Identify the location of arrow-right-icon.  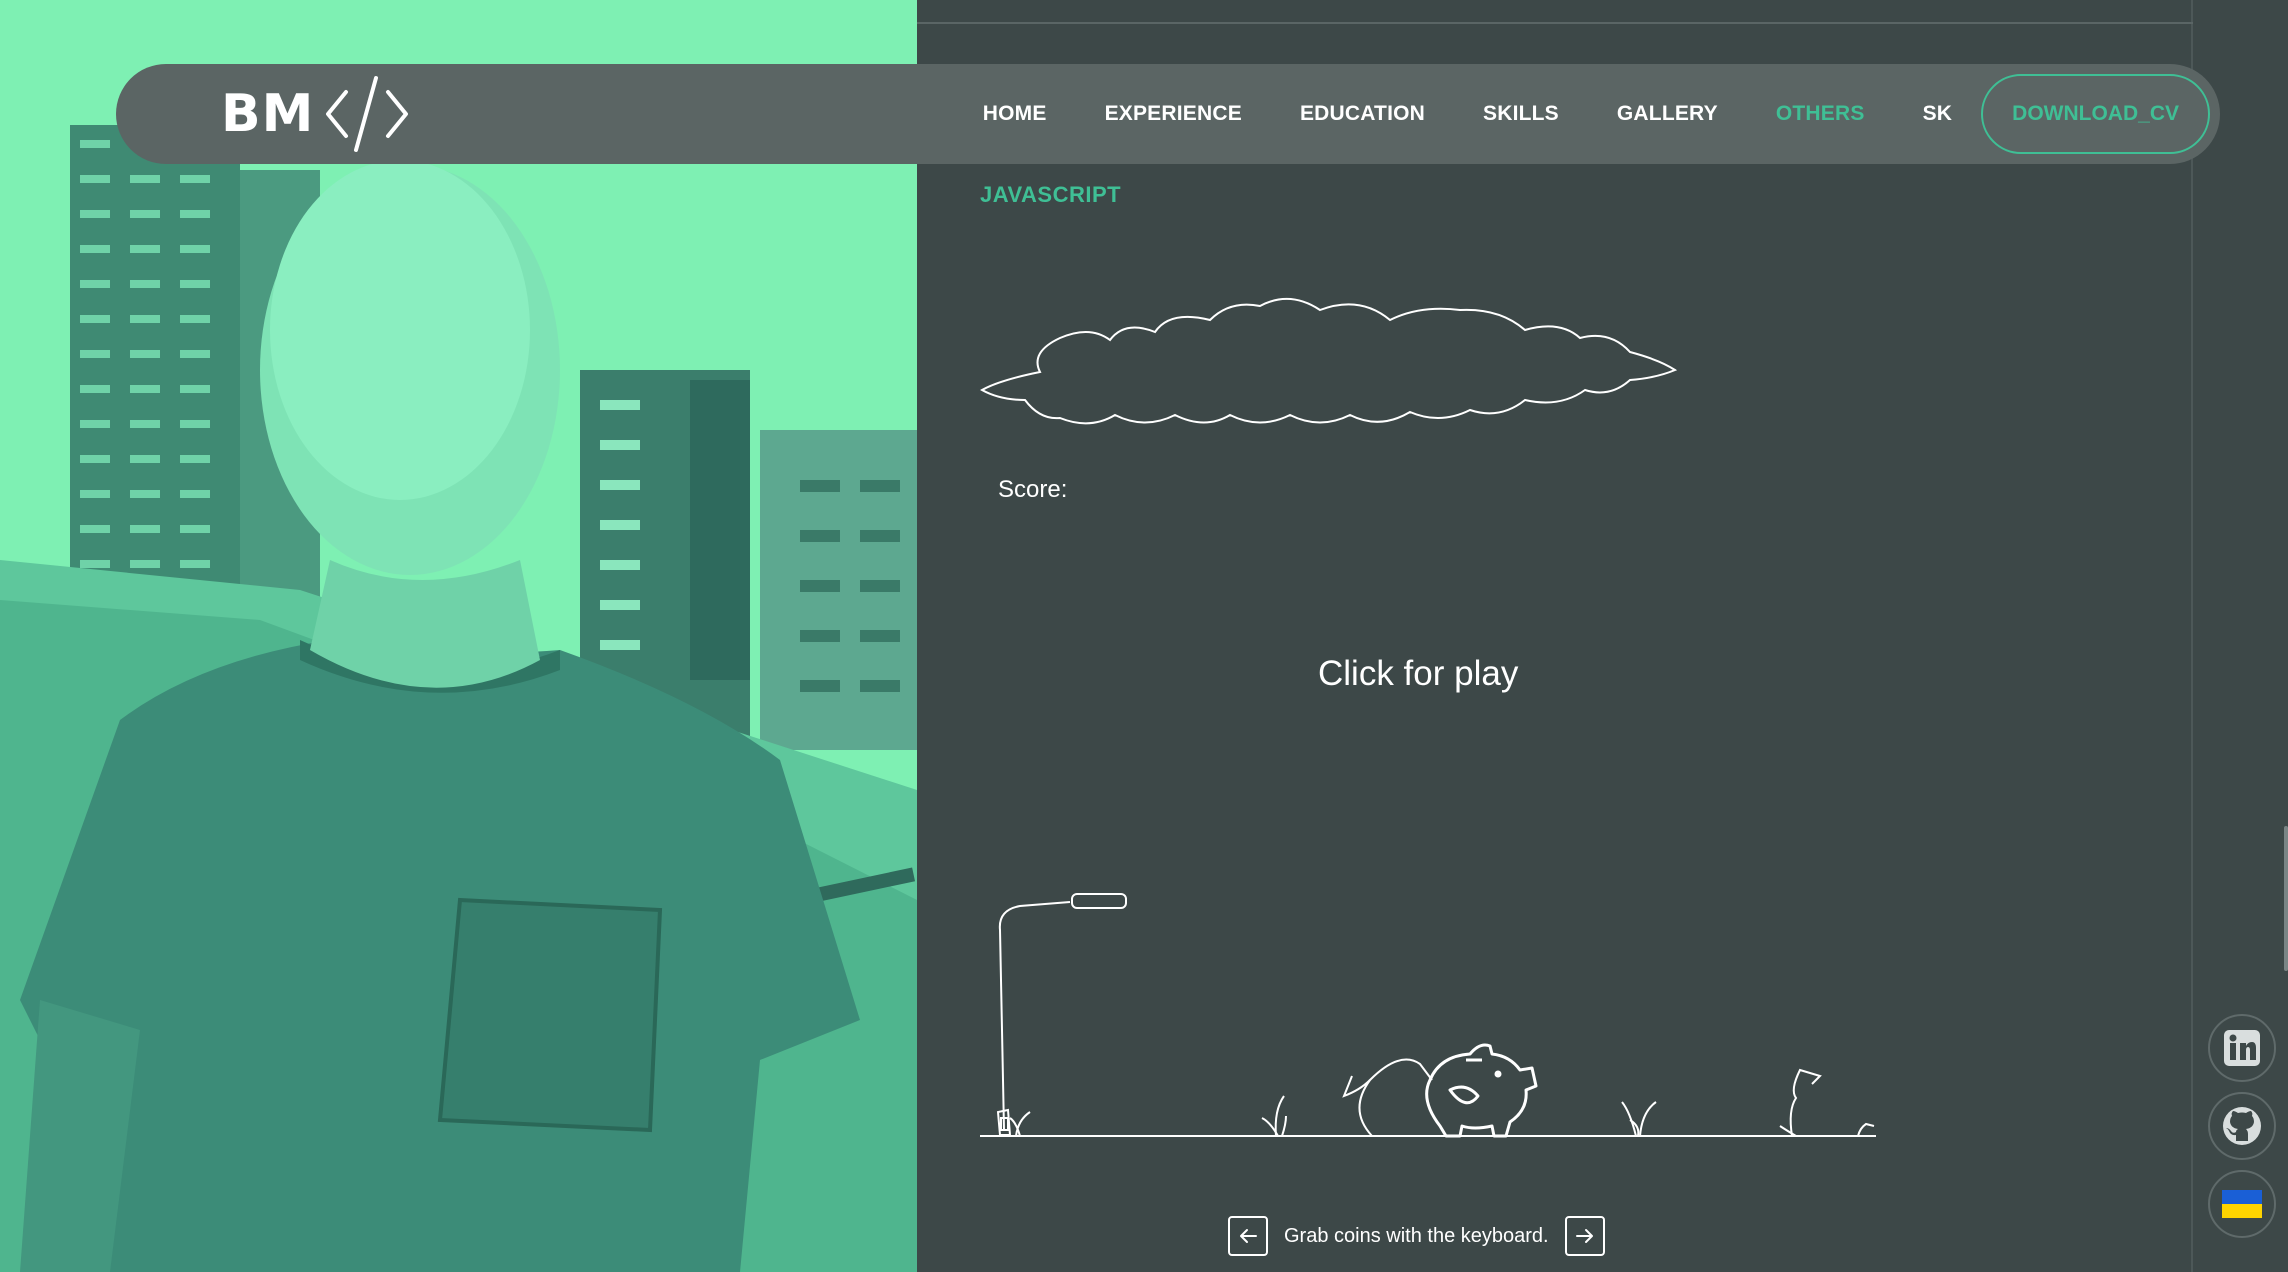
(1584, 1236).